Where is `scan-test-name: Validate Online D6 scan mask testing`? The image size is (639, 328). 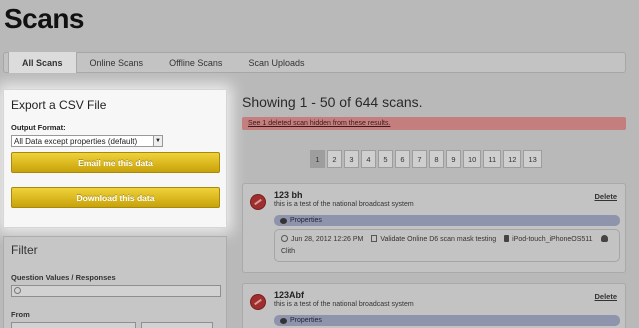
scan-test-name: Validate Online D6 scan mask testing is located at coordinates (433, 239).